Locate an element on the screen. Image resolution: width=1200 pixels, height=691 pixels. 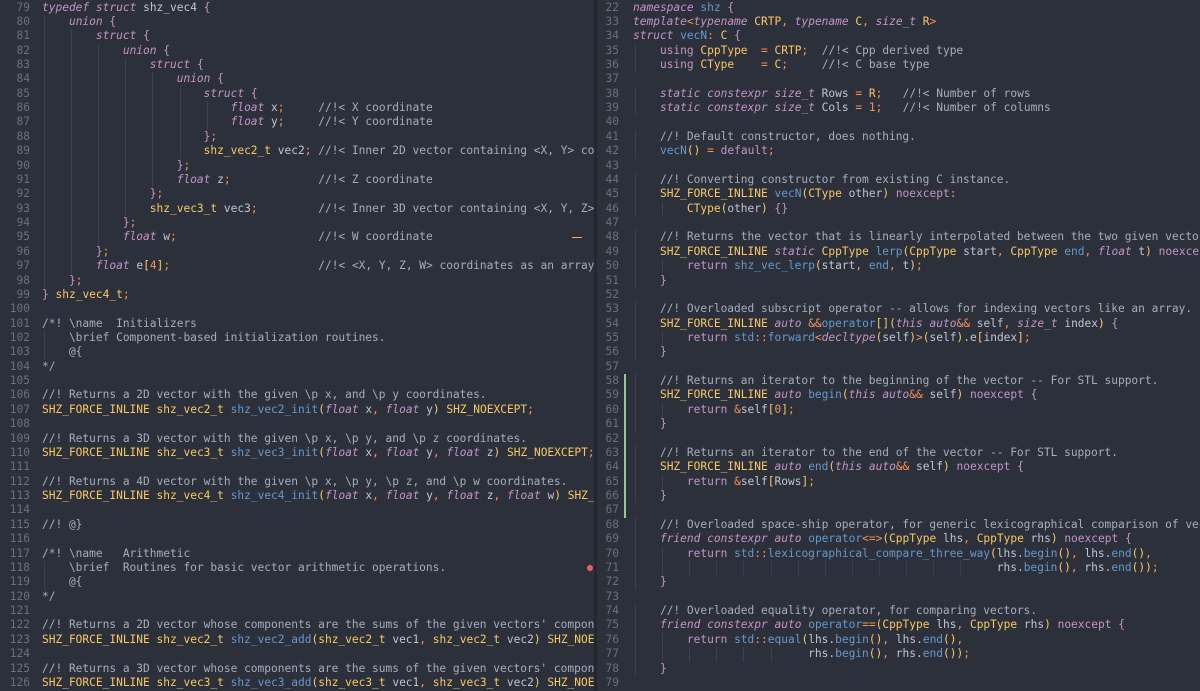
code-line: 98 }; is located at coordinates (297, 280).